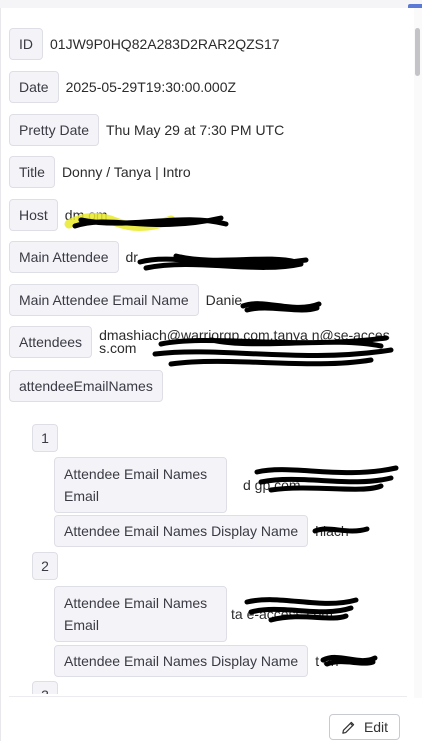 This screenshot has width=422, height=741. I want to click on footer-divider, so click(208, 696).